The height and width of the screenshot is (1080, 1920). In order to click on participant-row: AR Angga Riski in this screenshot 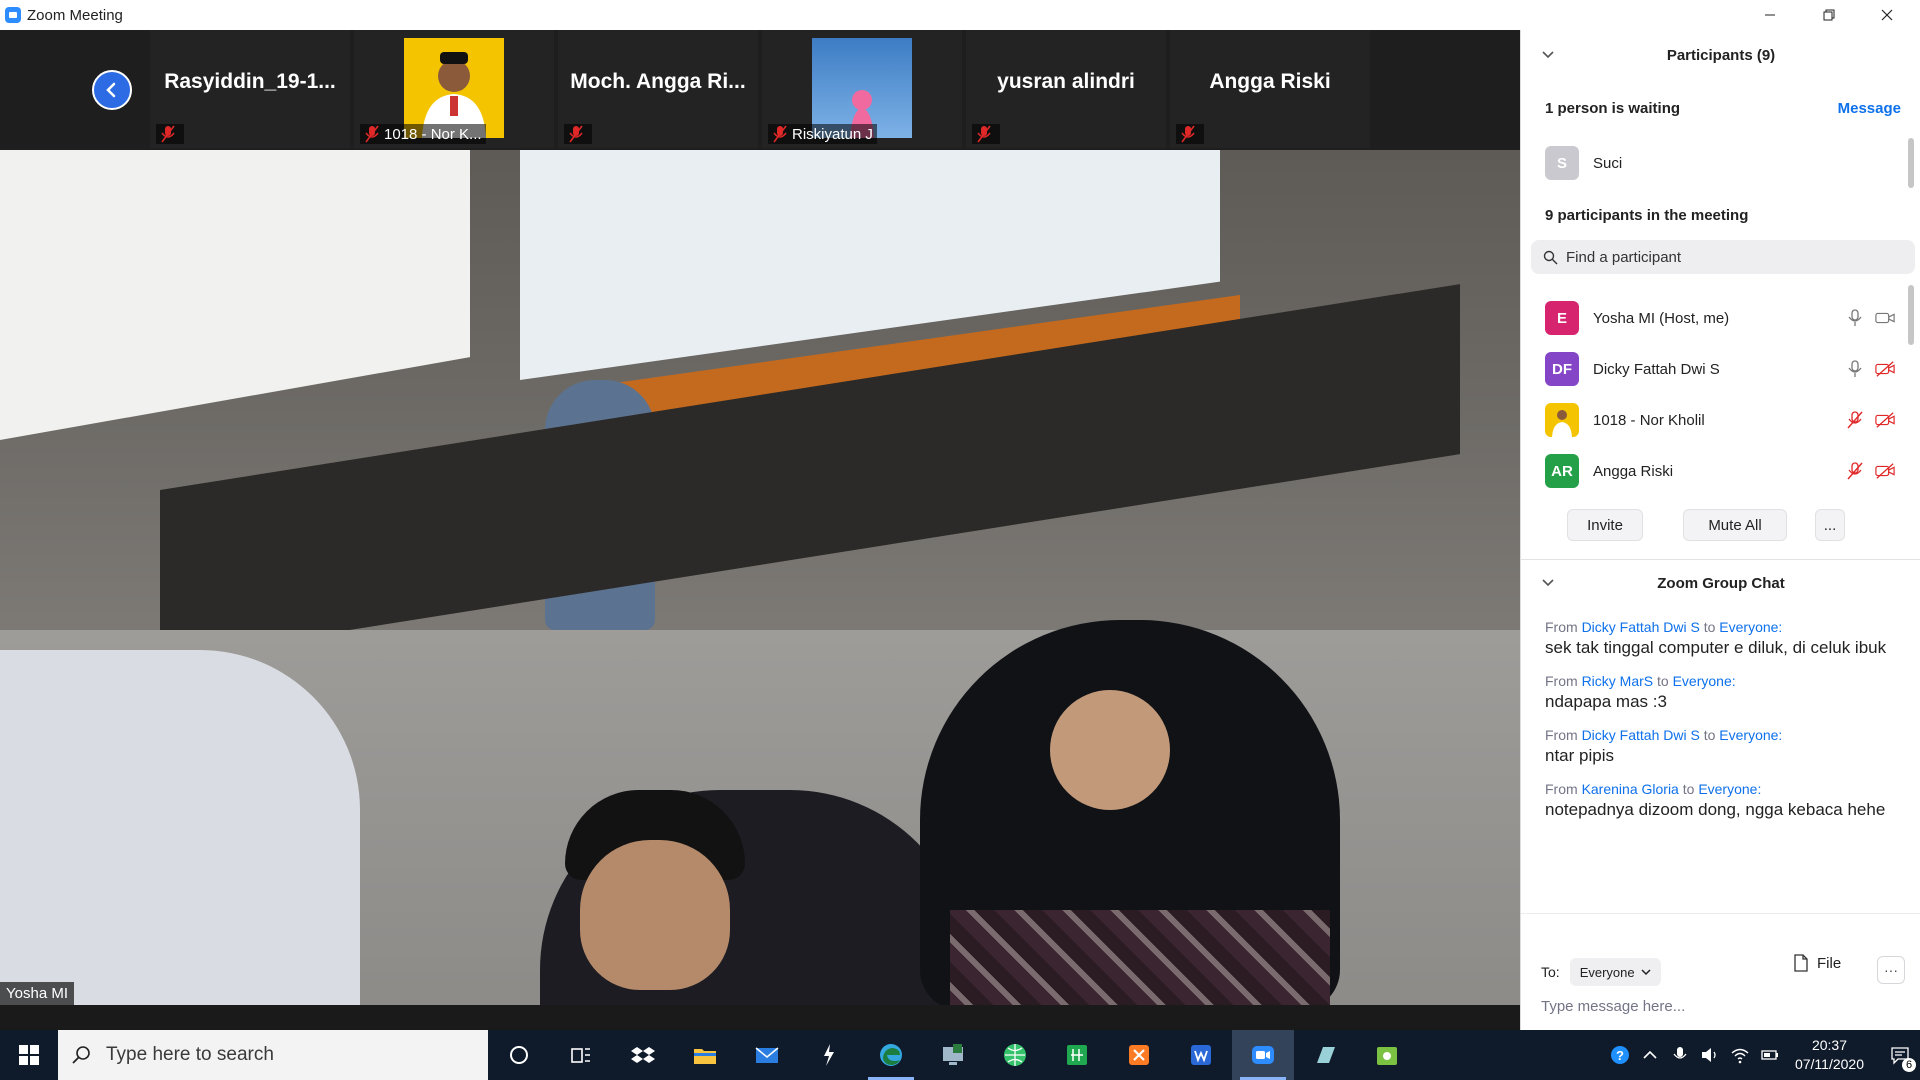, I will do `click(1720, 471)`.